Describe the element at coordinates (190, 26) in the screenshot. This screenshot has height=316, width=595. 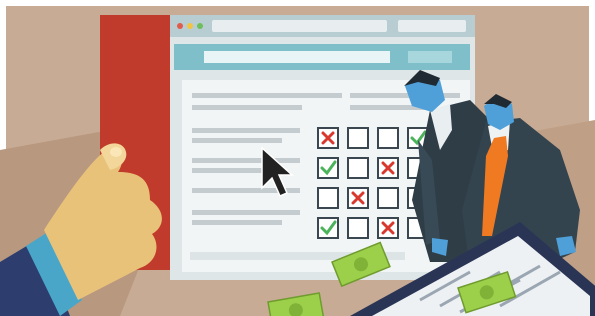
I see `window-dot-yellow-icon` at that location.